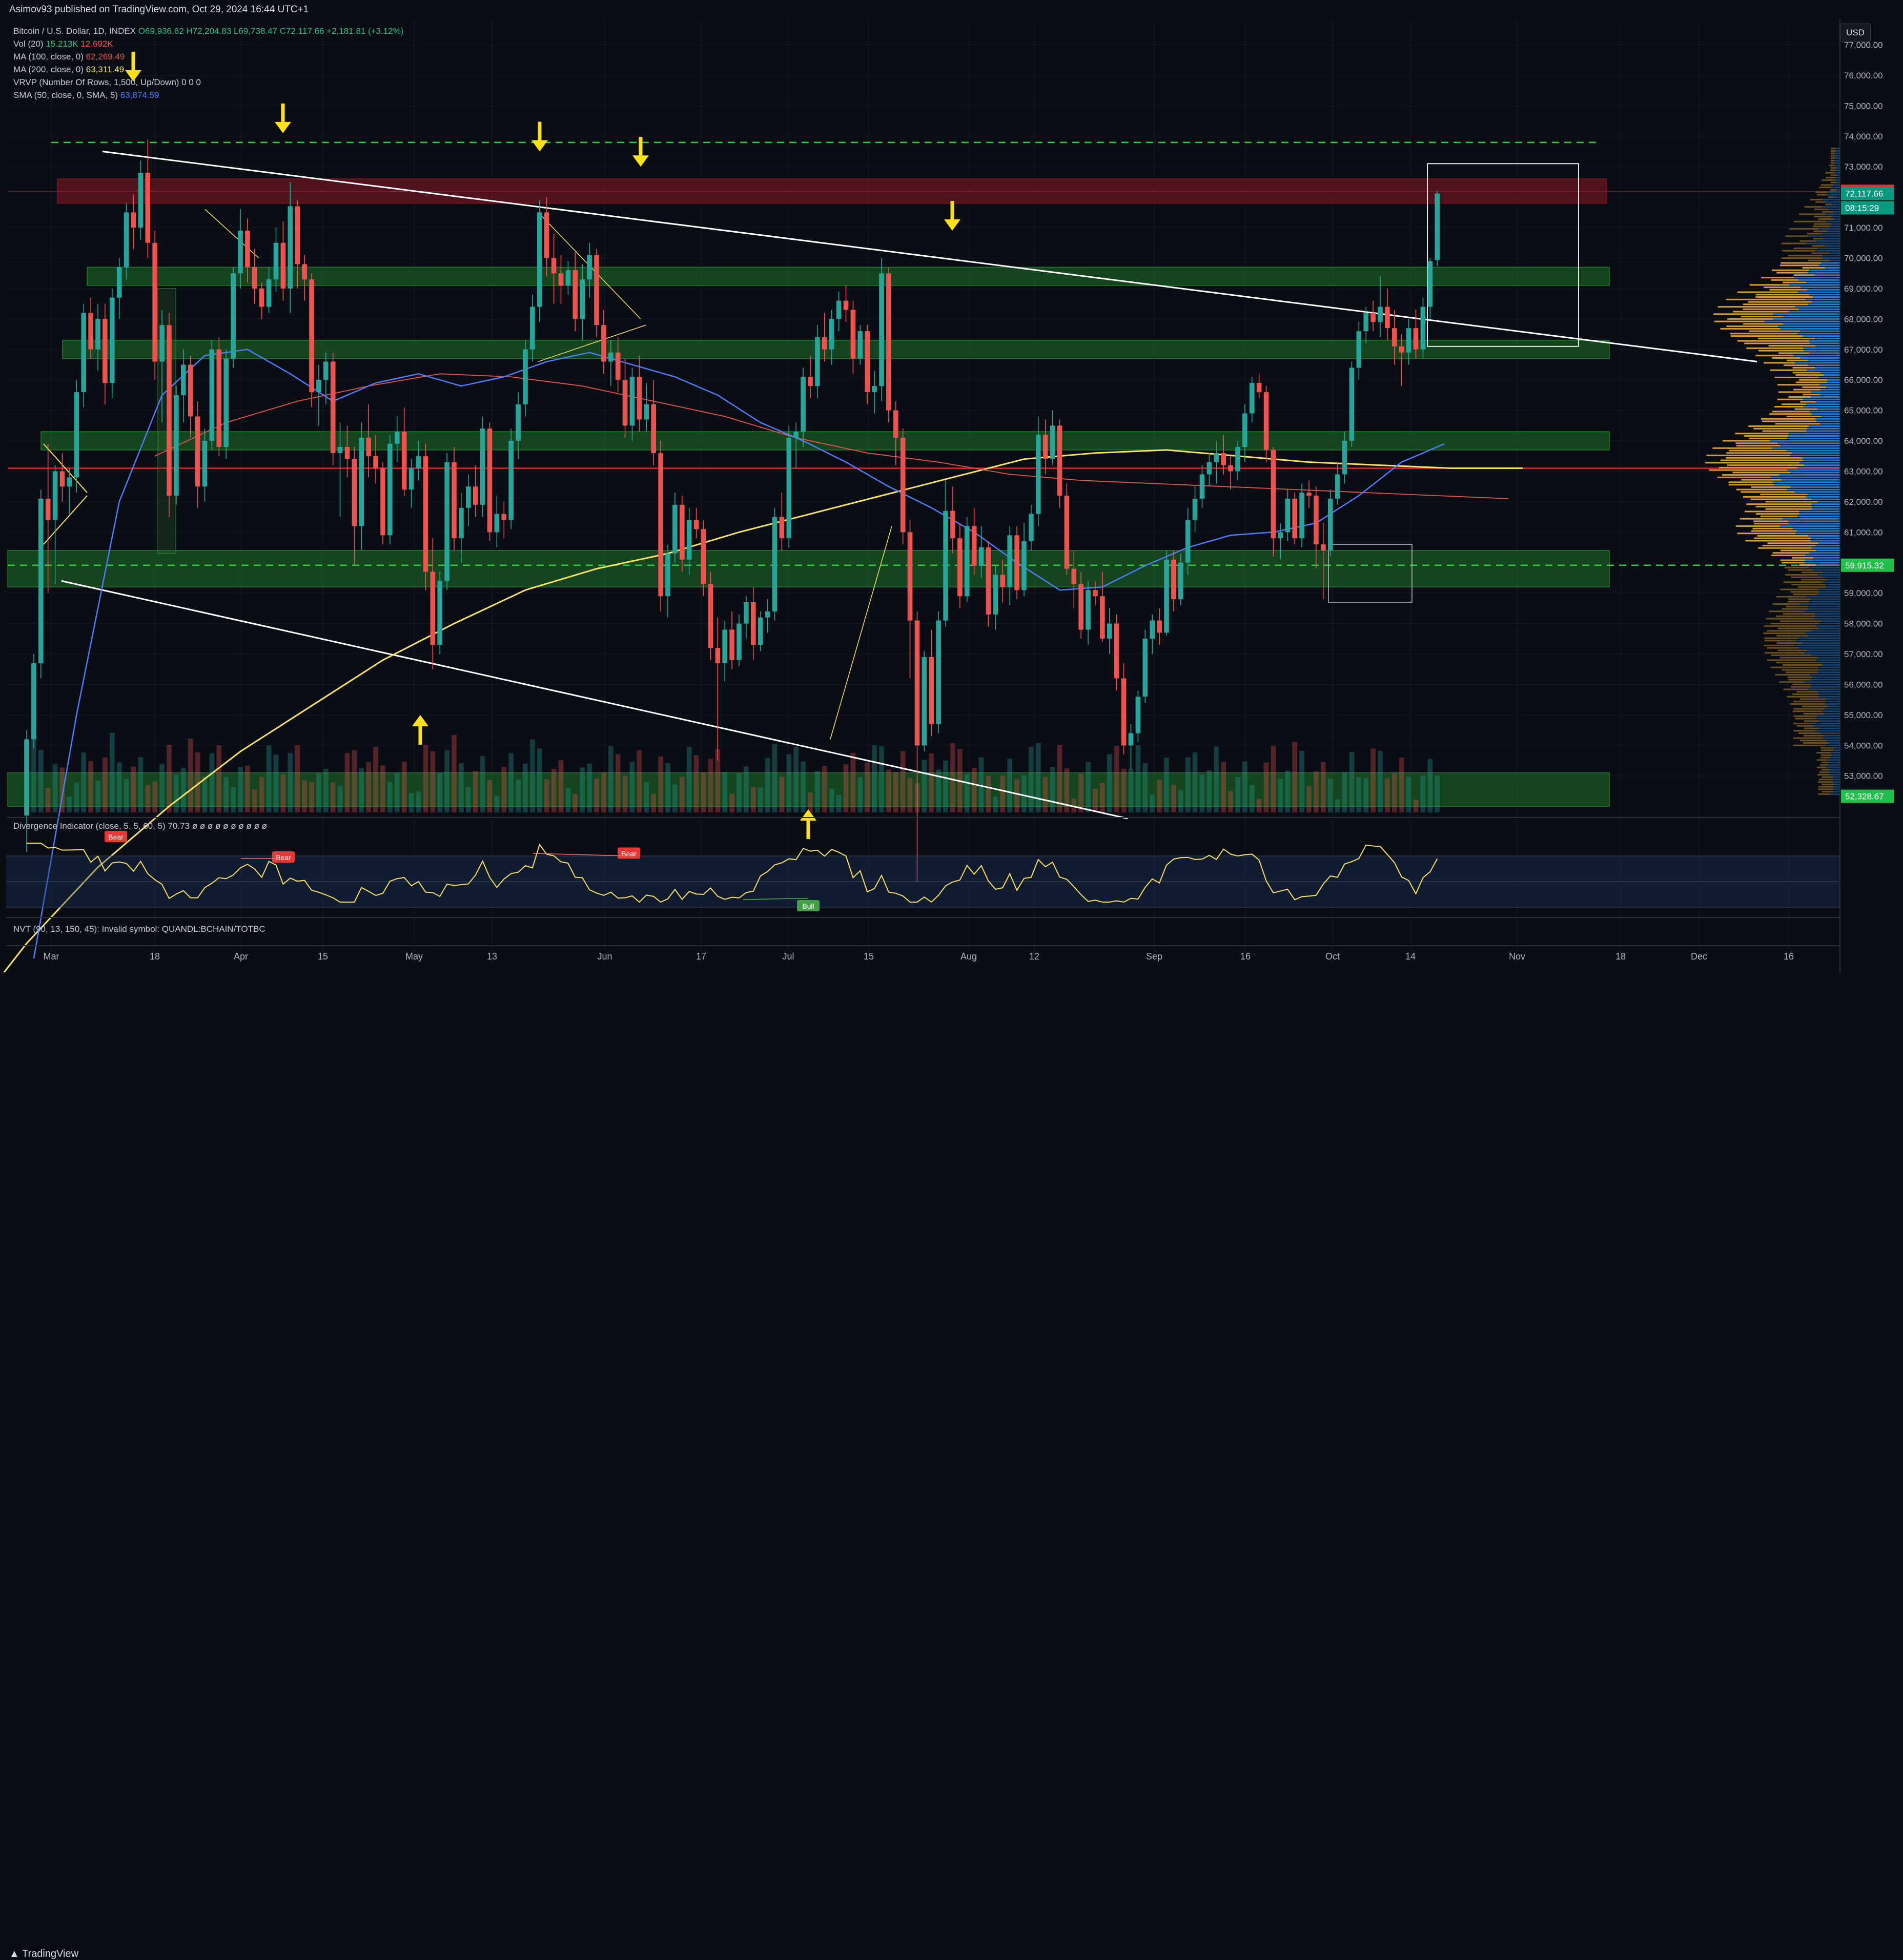  Describe the element at coordinates (836, 349) in the screenshot. I see `support-zone` at that location.